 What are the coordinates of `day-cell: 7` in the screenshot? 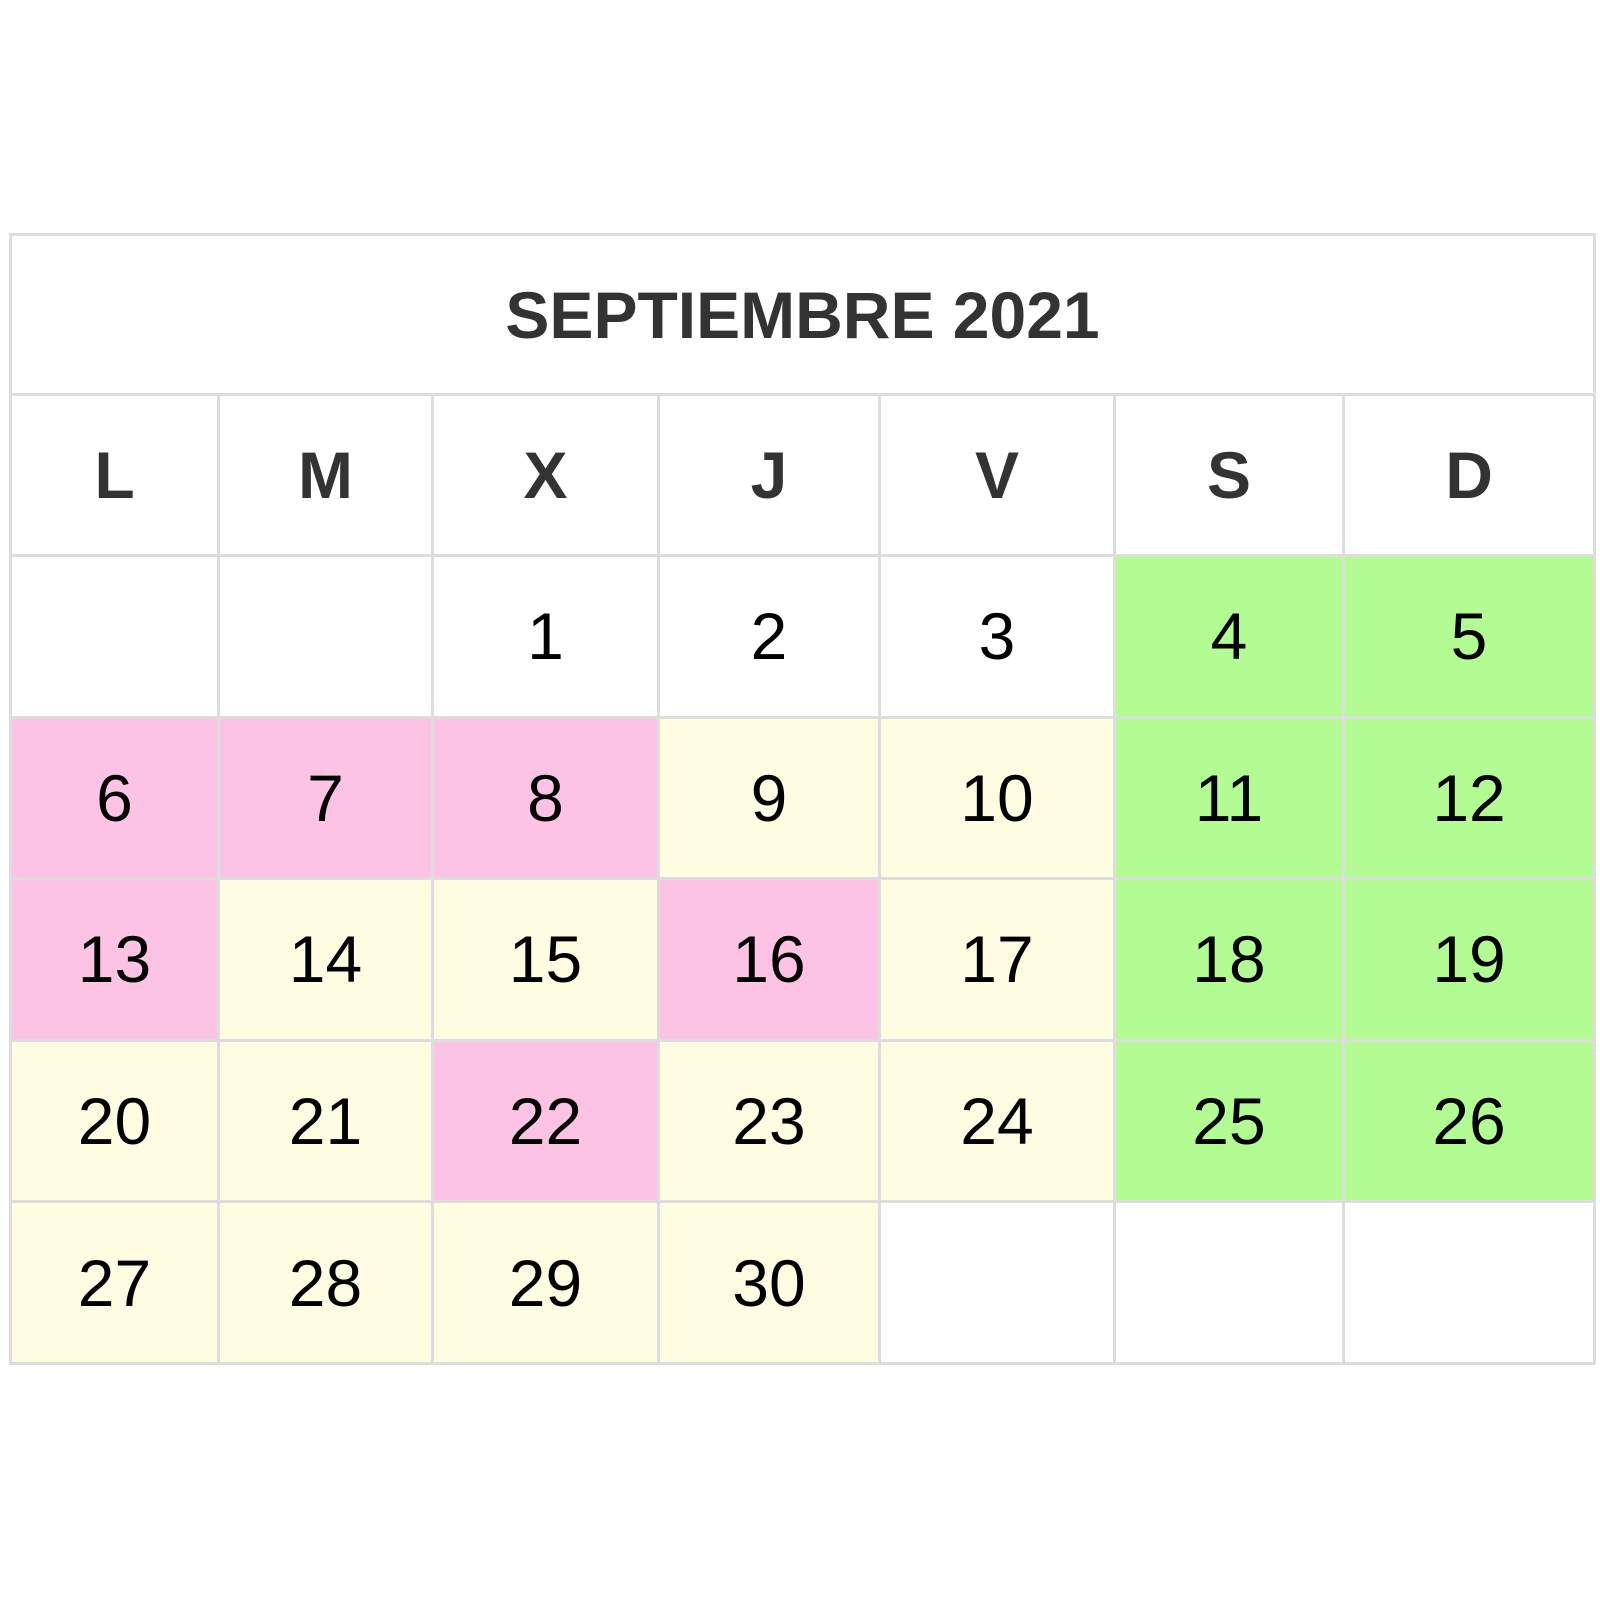 It's located at (325, 798).